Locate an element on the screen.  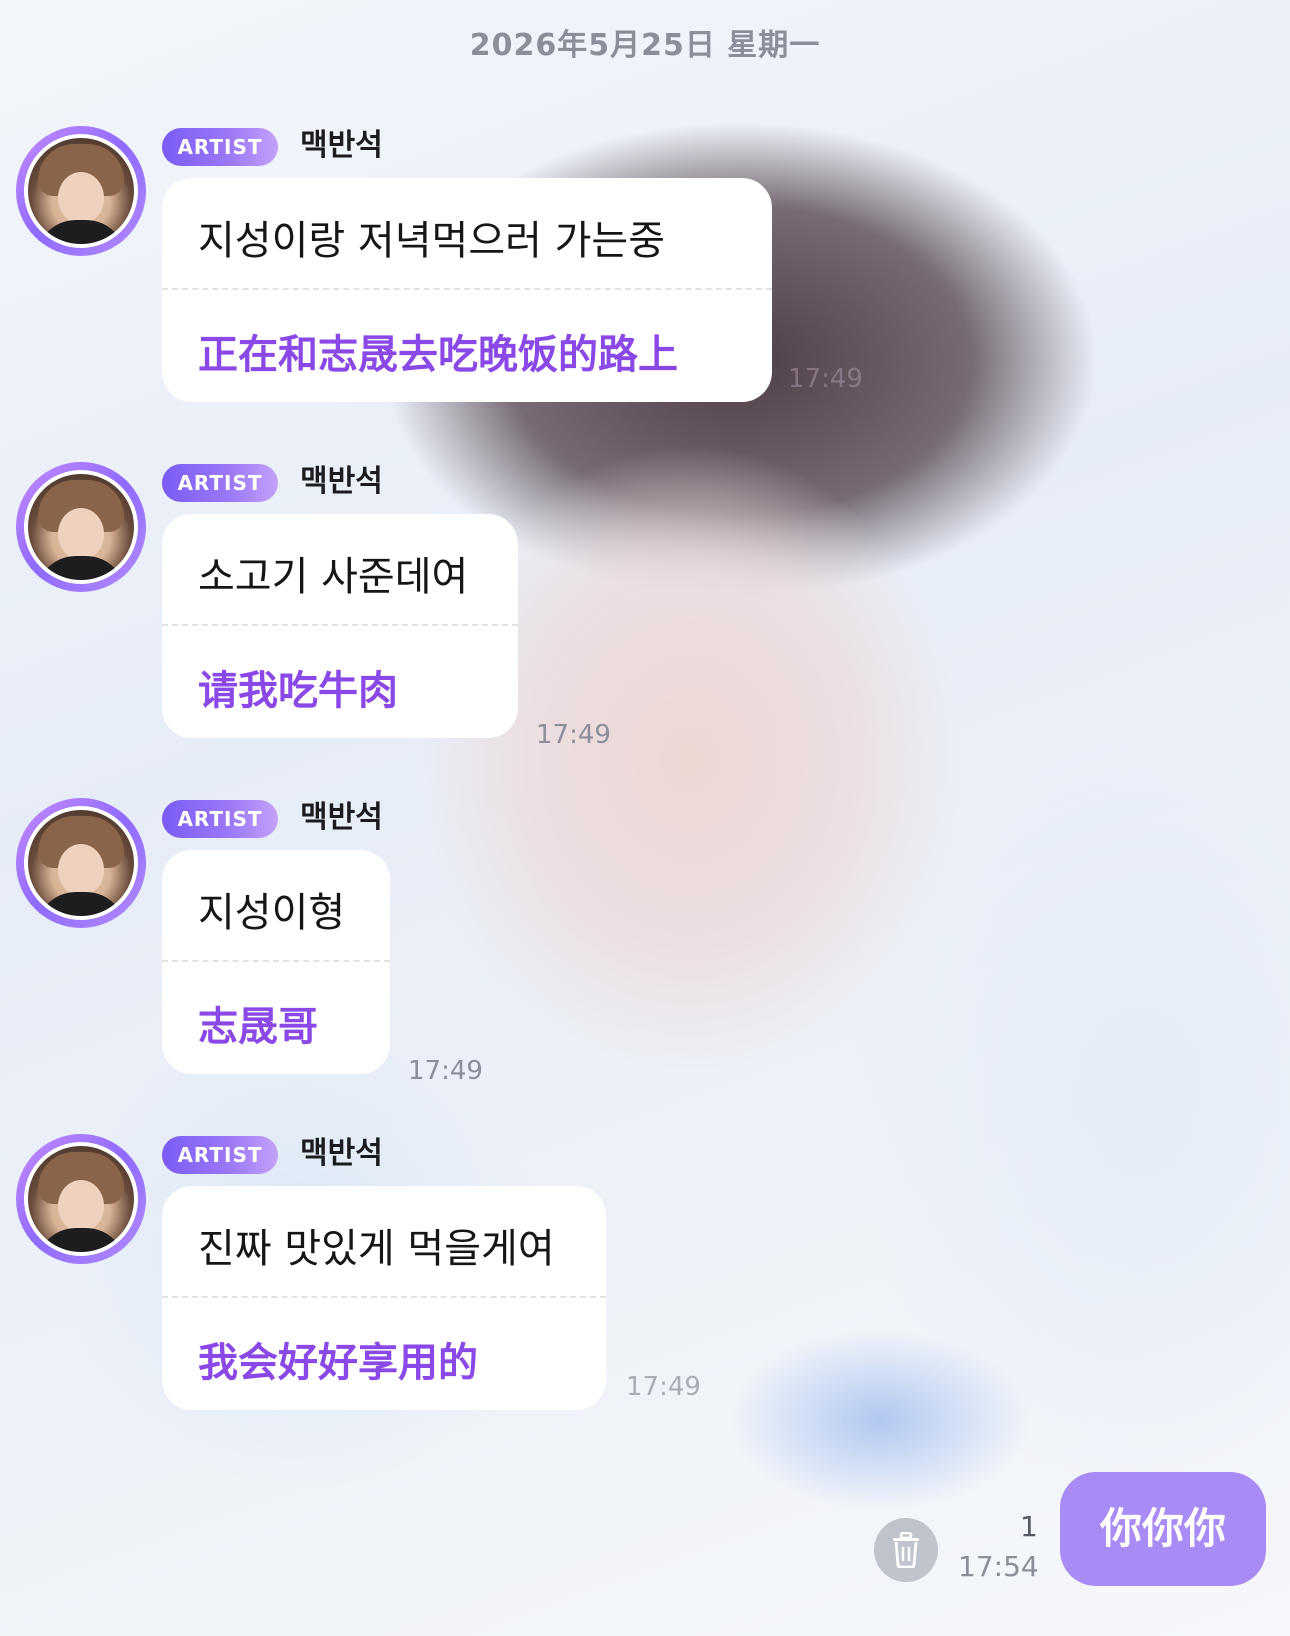
my-message-item: 1 17:54 你你你 is located at coordinates (645, 1548).